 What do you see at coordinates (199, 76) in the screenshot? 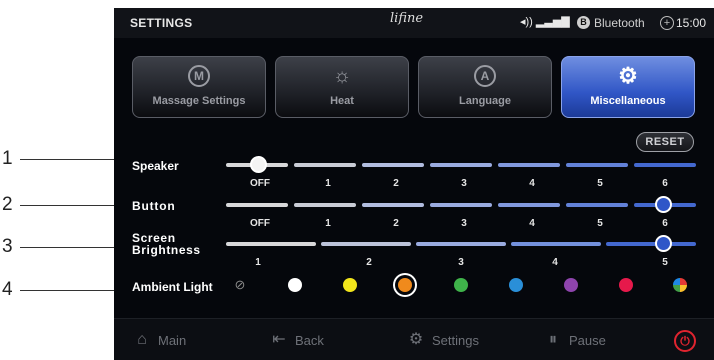
I see `massage-icon: M` at bounding box center [199, 76].